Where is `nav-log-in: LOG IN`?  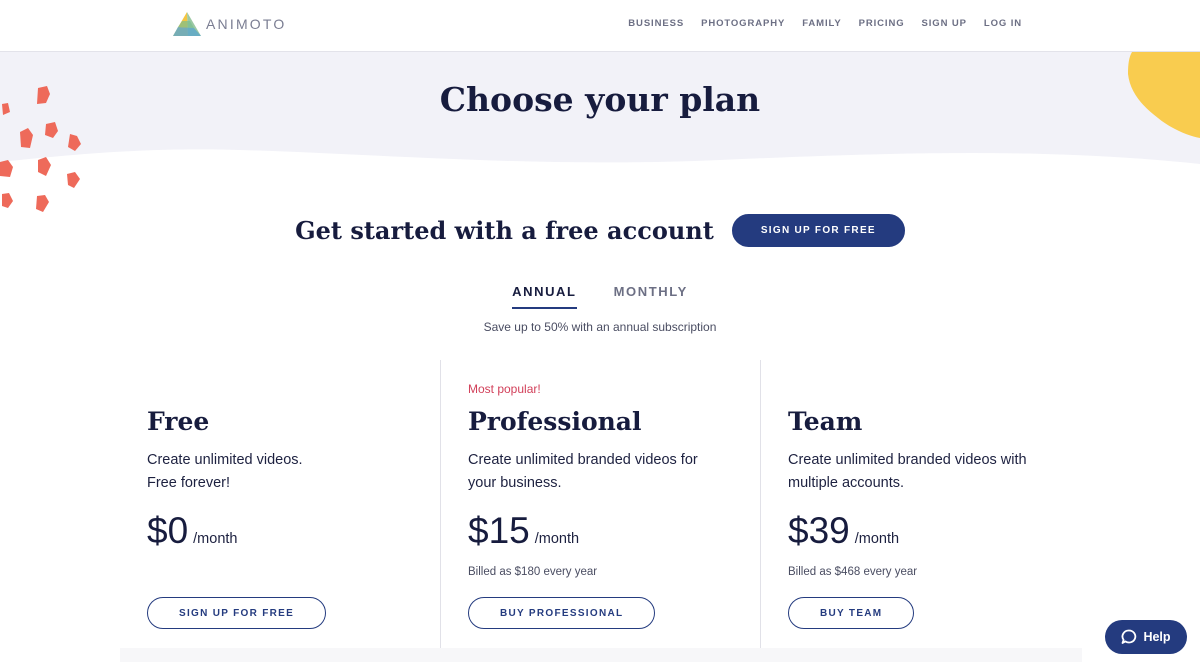
nav-log-in: LOG IN is located at coordinates (1003, 23).